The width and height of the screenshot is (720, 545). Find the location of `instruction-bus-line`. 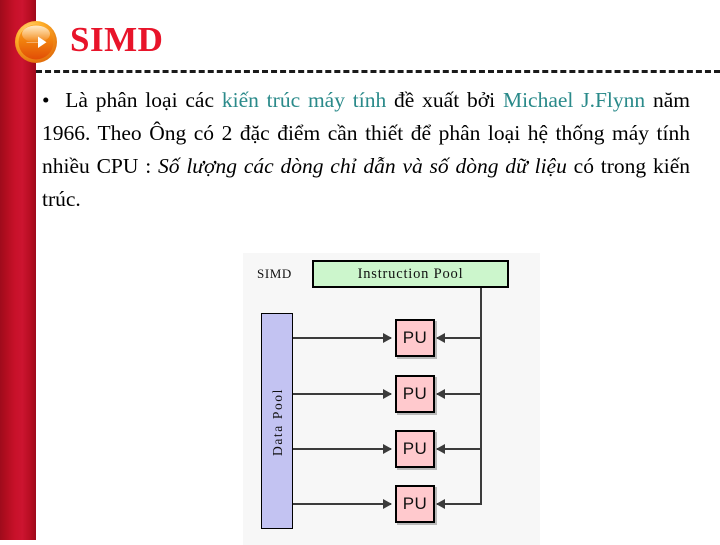

instruction-bus-line is located at coordinates (481, 396).